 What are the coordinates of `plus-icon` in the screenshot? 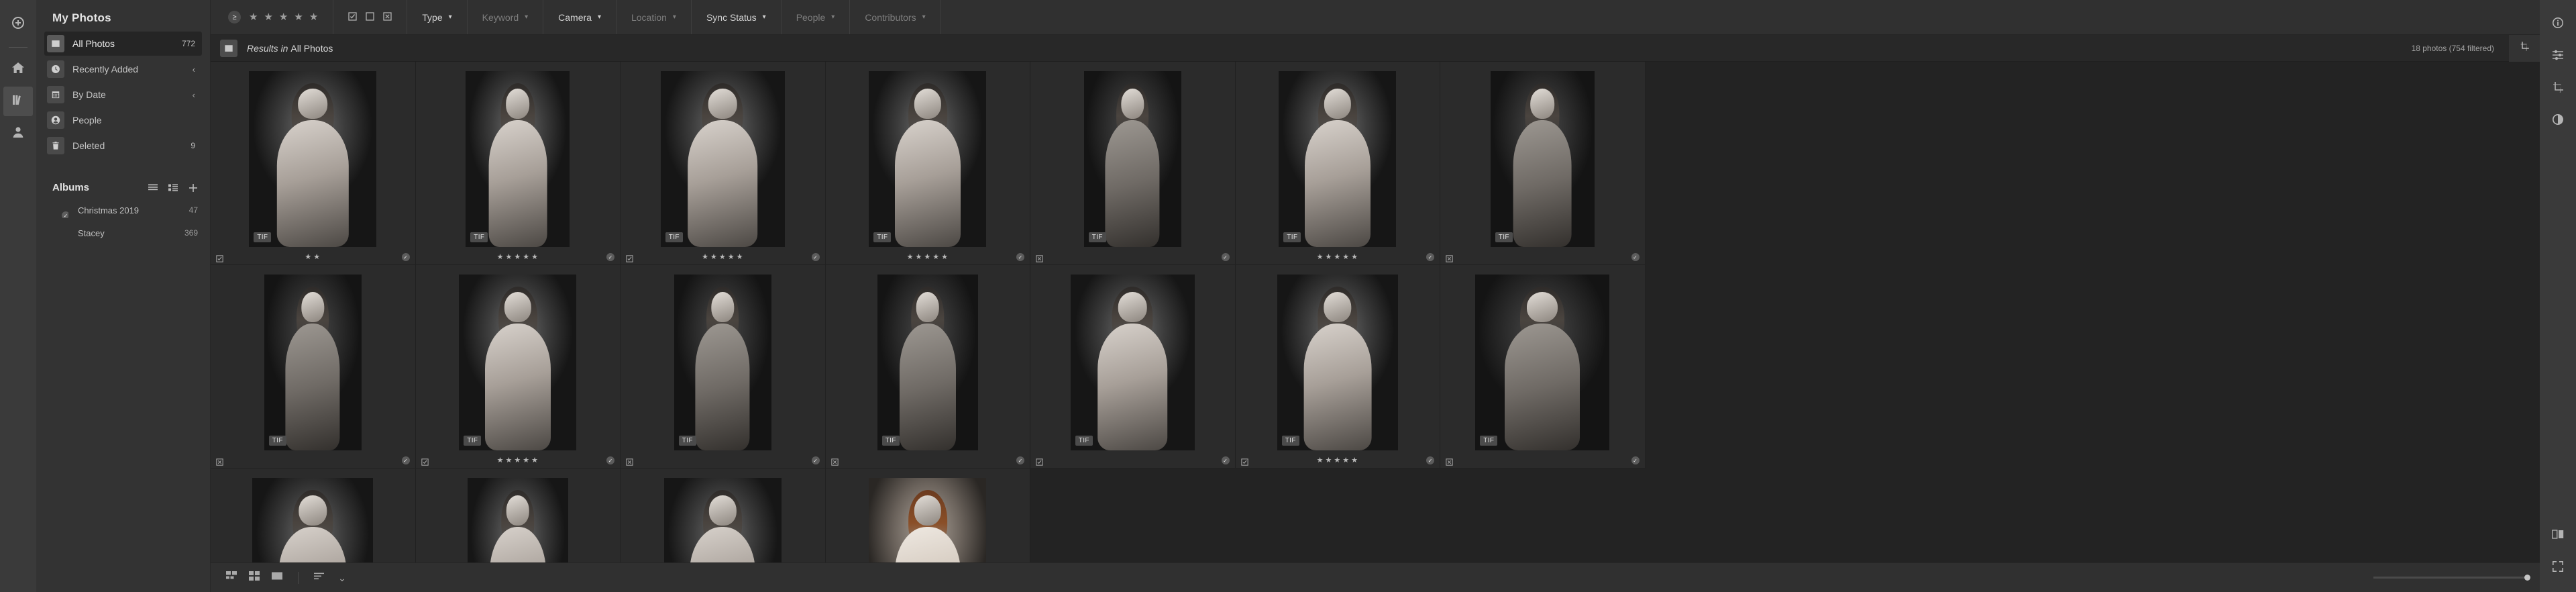 It's located at (193, 188).